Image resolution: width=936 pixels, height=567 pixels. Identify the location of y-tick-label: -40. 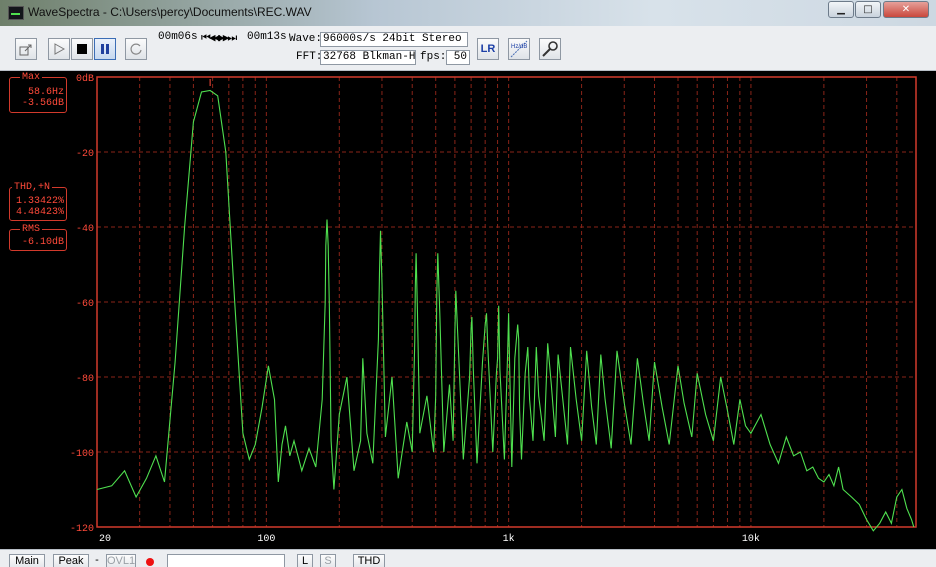
(85, 229).